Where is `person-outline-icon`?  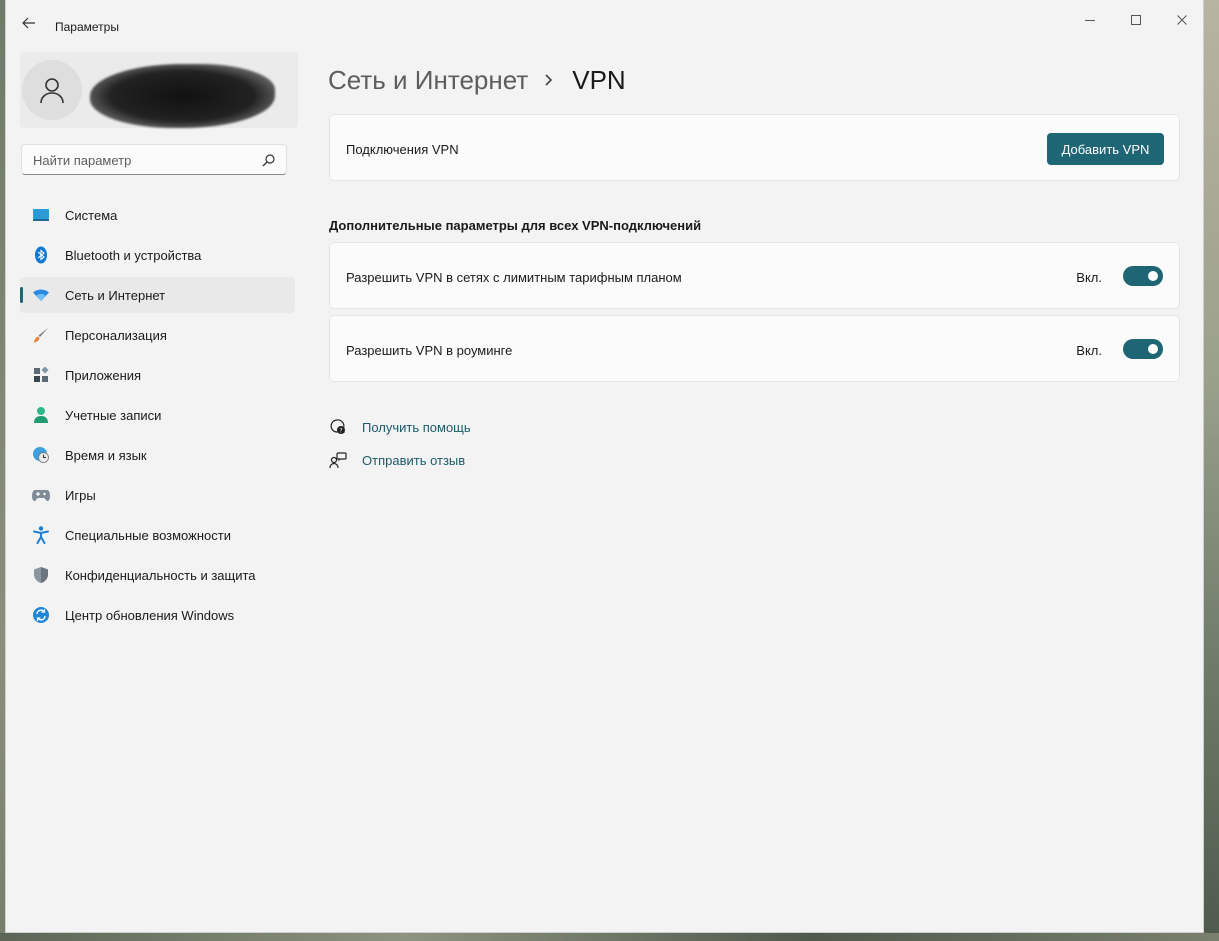
person-outline-icon is located at coordinates (52, 91).